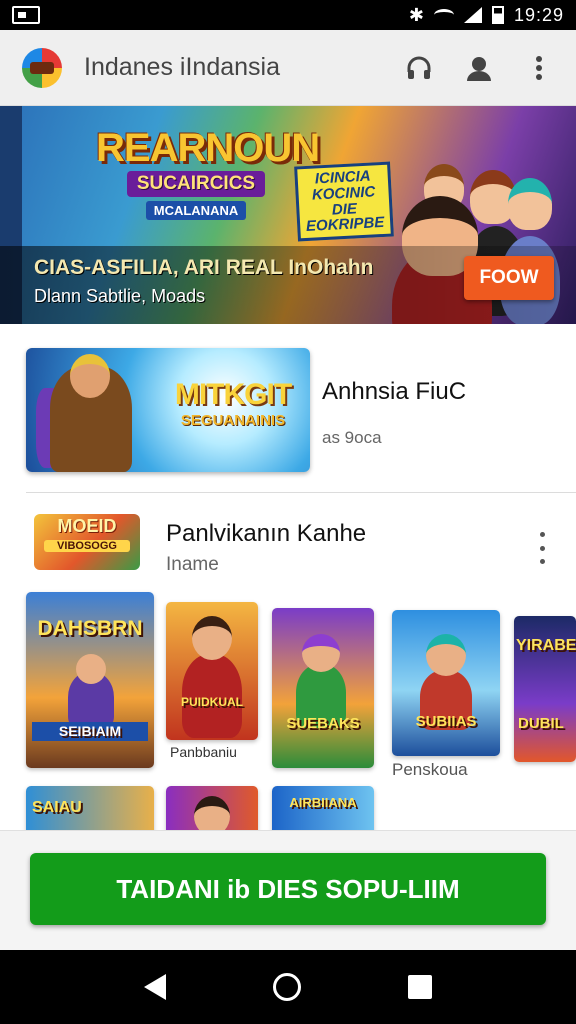 The height and width of the screenshot is (1024, 576). I want to click on headset-icon, so click(419, 68).